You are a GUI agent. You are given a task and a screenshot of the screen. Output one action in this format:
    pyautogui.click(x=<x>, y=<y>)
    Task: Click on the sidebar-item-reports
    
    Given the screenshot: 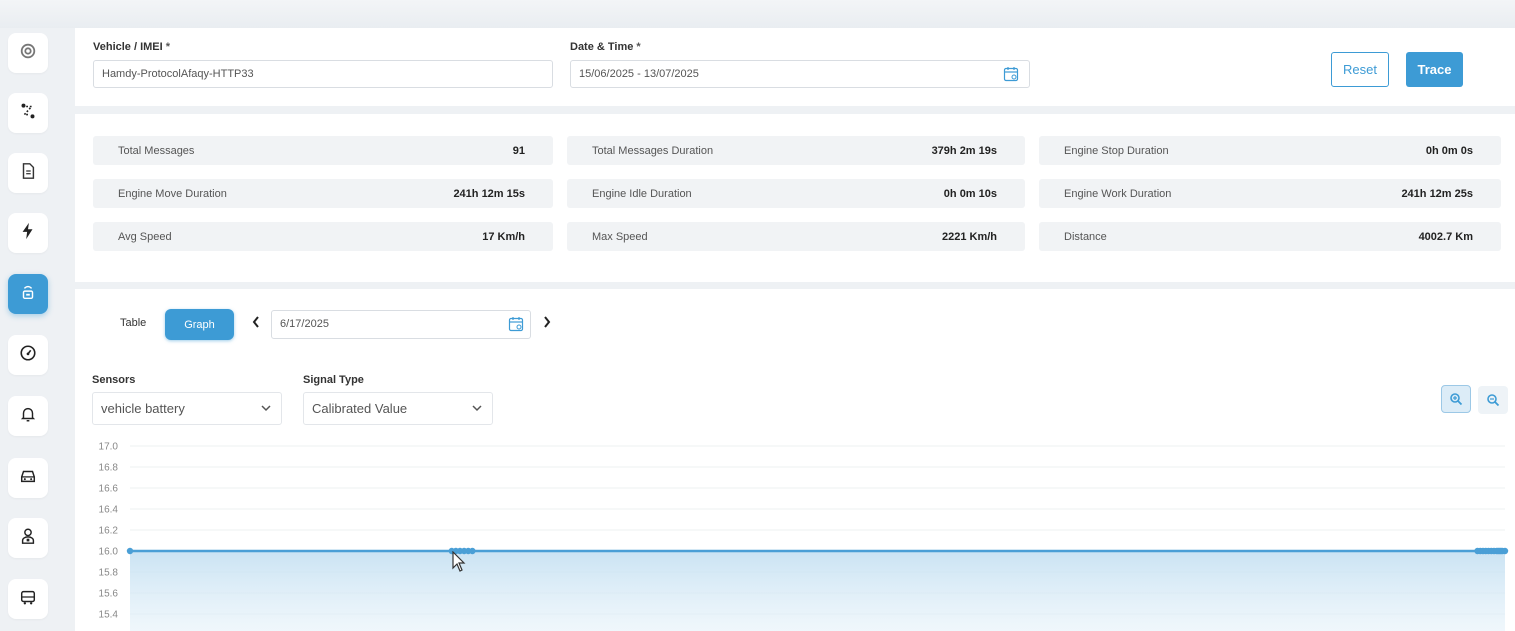 What is the action you would take?
    pyautogui.click(x=28, y=173)
    